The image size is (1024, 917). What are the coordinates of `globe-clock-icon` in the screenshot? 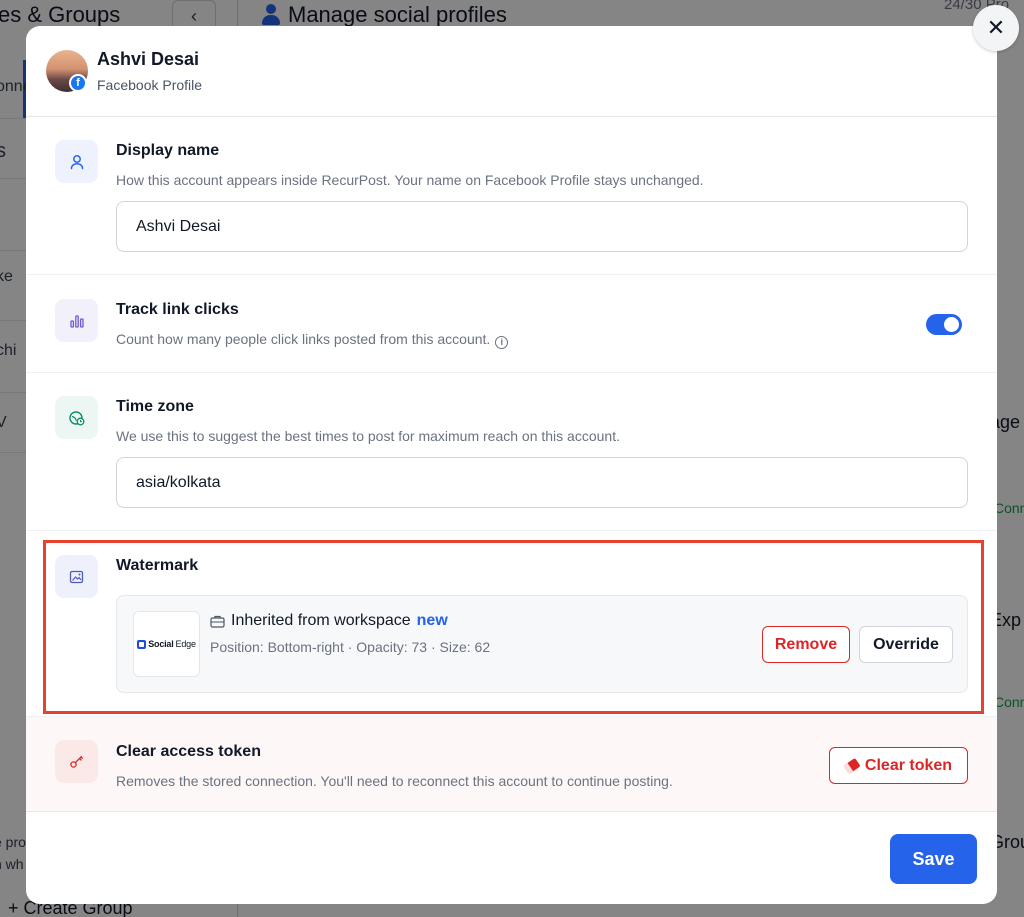 It's located at (76, 417).